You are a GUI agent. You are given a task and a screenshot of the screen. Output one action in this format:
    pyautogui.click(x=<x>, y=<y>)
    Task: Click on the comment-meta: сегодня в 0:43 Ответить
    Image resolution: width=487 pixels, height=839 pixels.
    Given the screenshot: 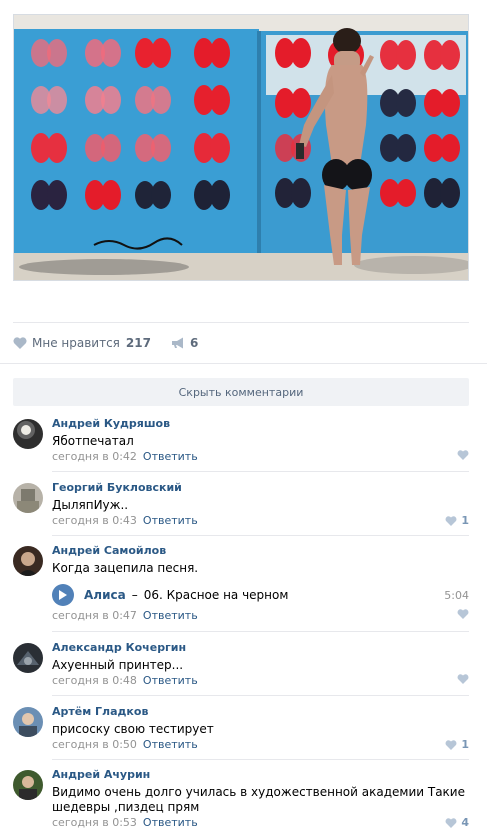 What is the action you would take?
    pyautogui.click(x=125, y=520)
    